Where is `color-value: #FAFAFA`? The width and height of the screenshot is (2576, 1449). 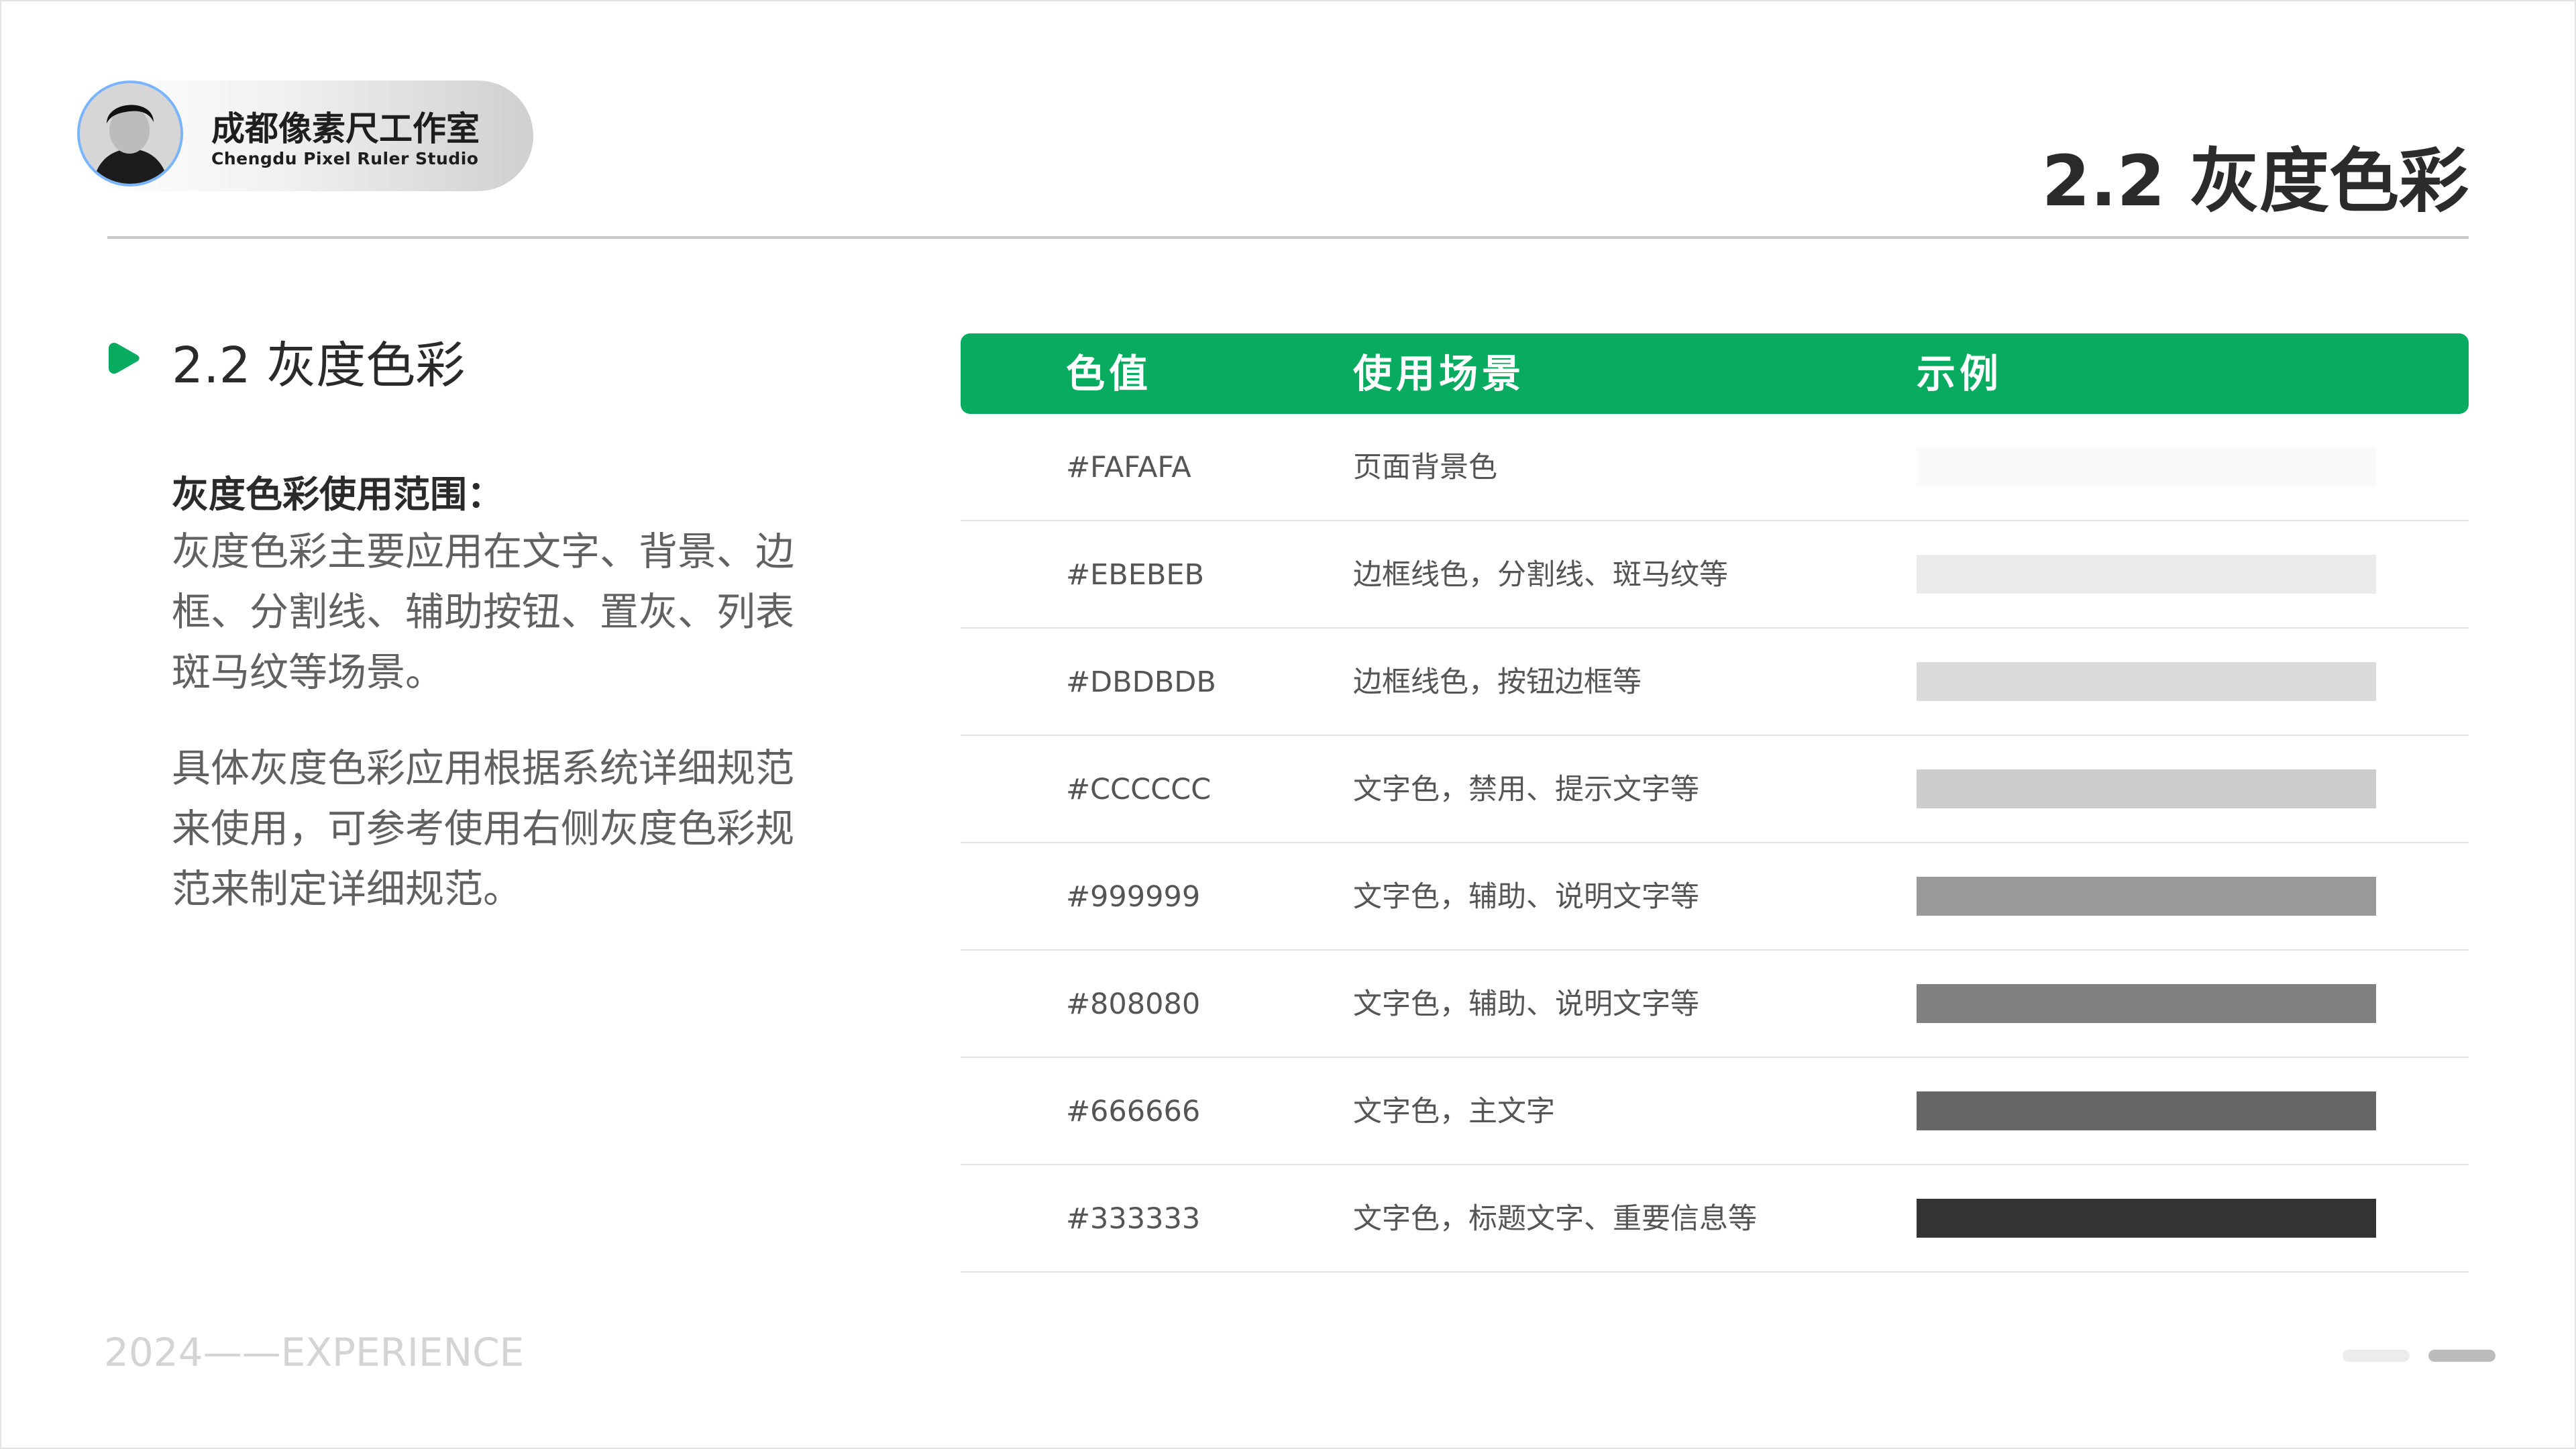 color-value: #FAFAFA is located at coordinates (1128, 467).